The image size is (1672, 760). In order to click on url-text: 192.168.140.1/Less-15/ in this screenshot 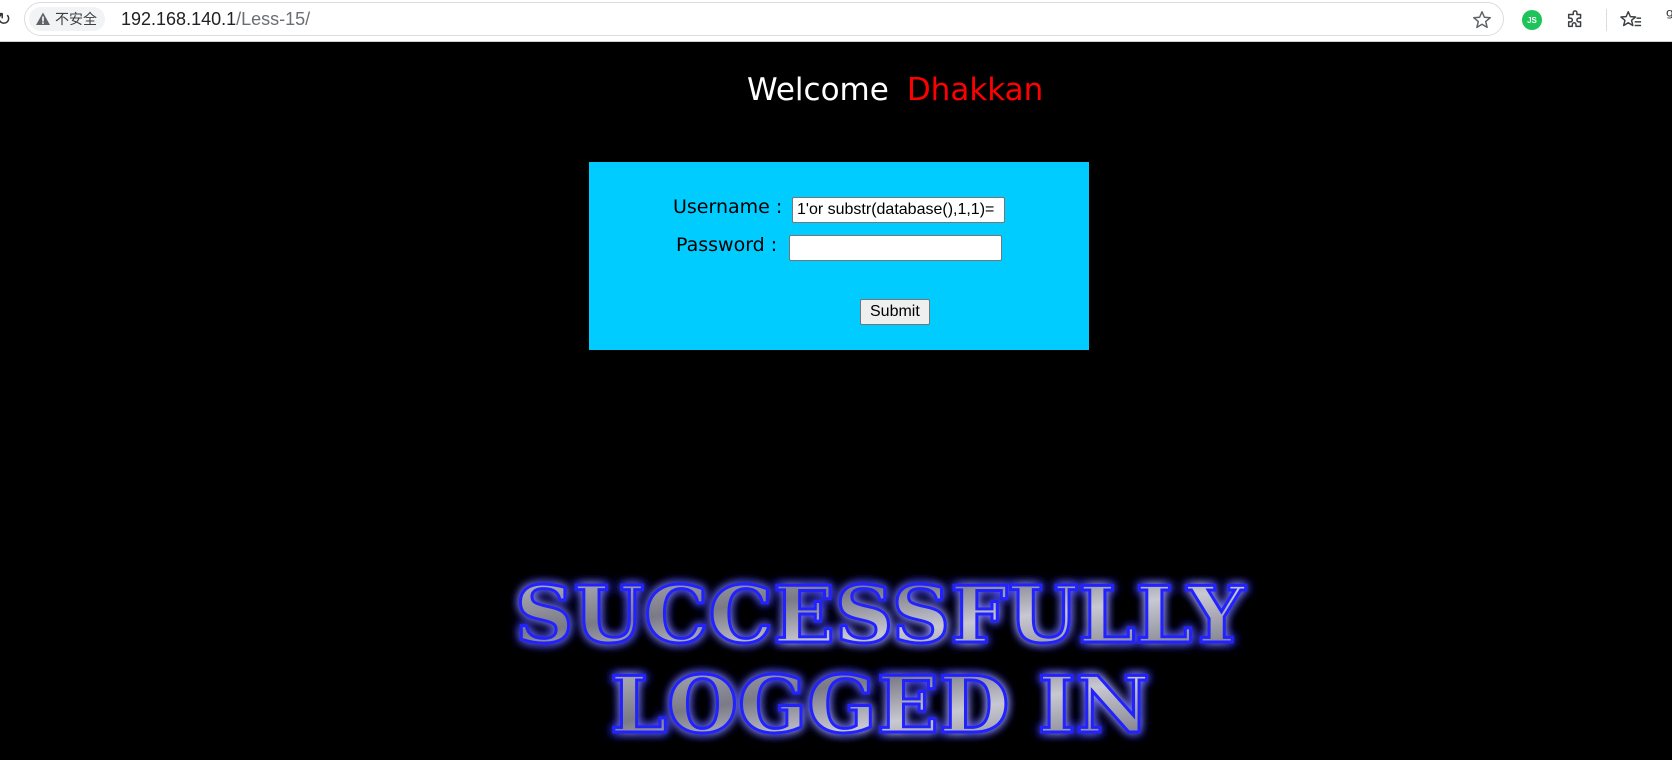, I will do `click(215, 19)`.